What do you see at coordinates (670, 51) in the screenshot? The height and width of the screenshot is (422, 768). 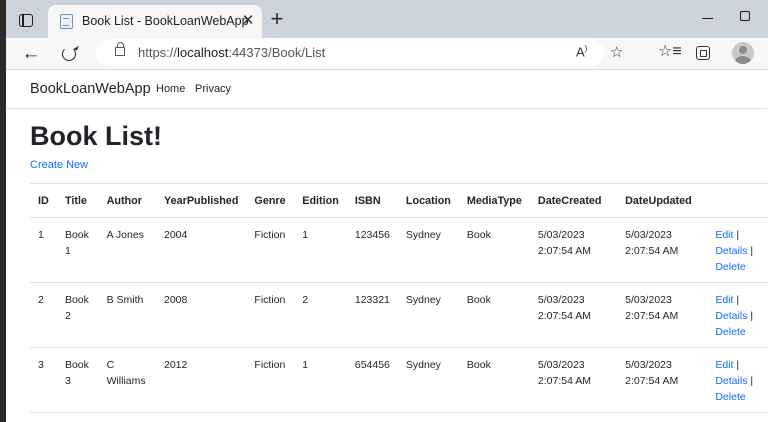 I see `favorites-icon: ☆≡` at bounding box center [670, 51].